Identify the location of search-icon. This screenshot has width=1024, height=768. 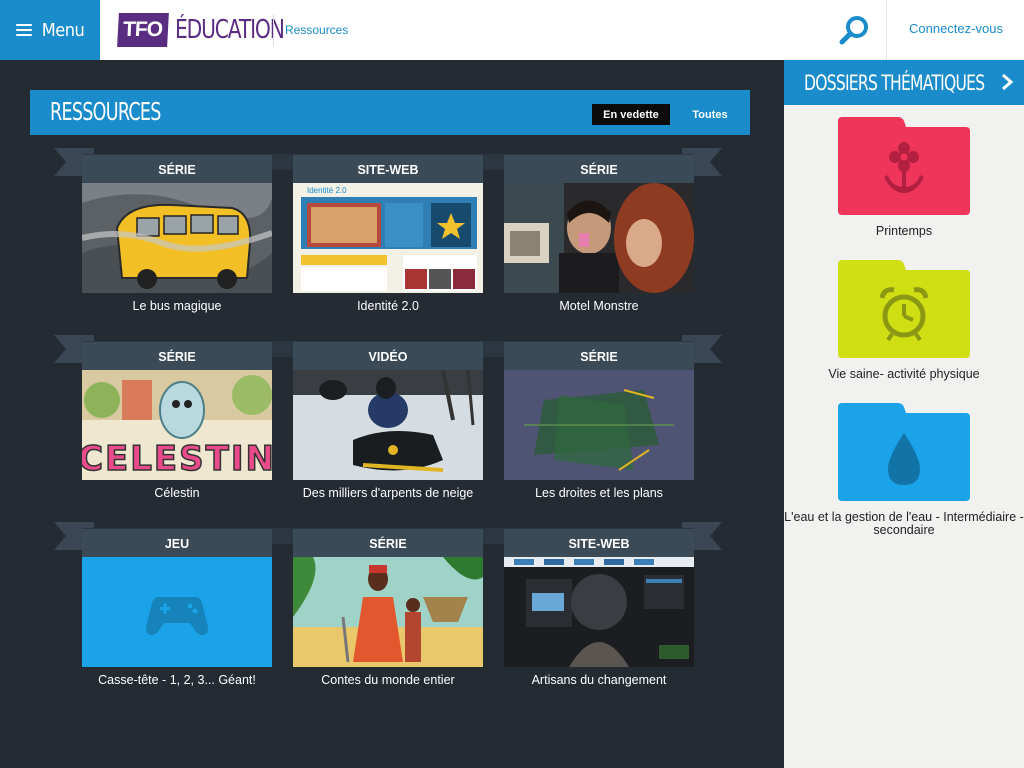
(854, 30).